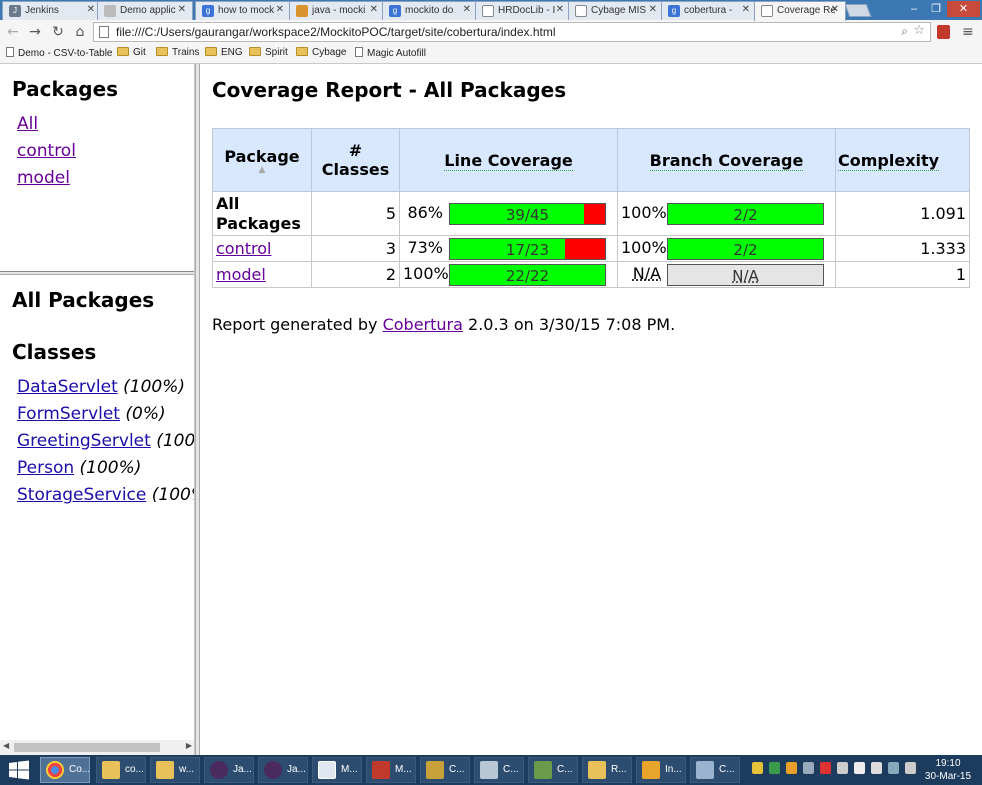 This screenshot has height=785, width=982. I want to click on bookmark-spirit: Spirit, so click(268, 52).